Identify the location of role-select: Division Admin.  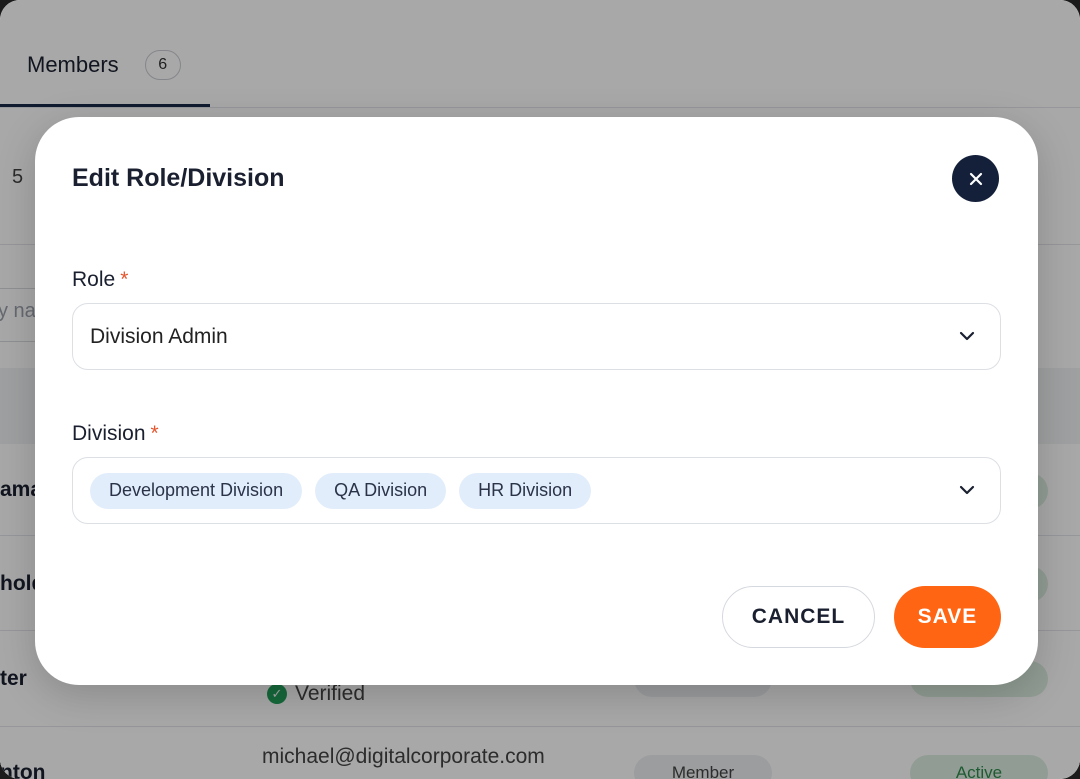
(536, 336).